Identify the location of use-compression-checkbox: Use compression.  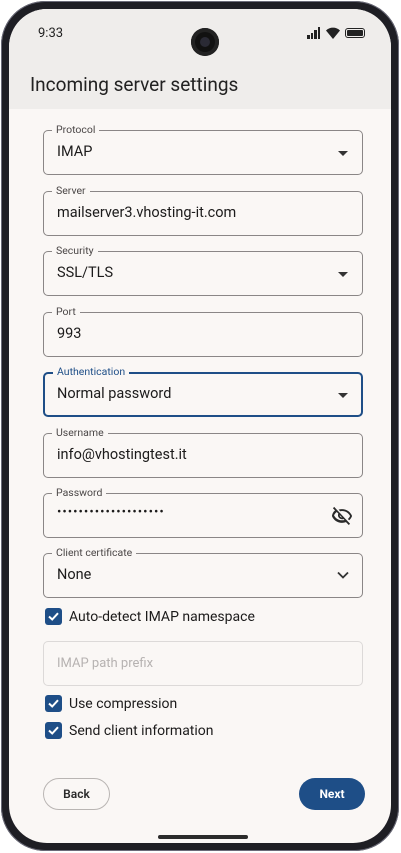
(111, 703).